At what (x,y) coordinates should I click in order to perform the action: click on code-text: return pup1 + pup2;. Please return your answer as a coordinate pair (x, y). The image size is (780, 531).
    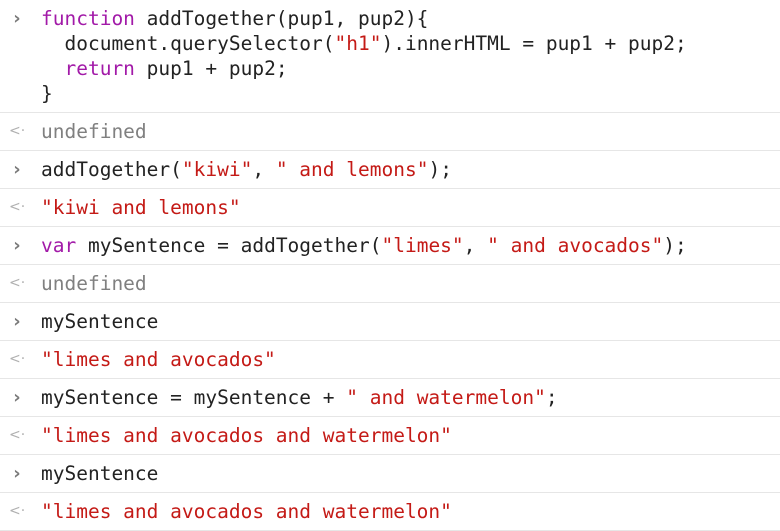
    Looking at the image, I should click on (164, 68).